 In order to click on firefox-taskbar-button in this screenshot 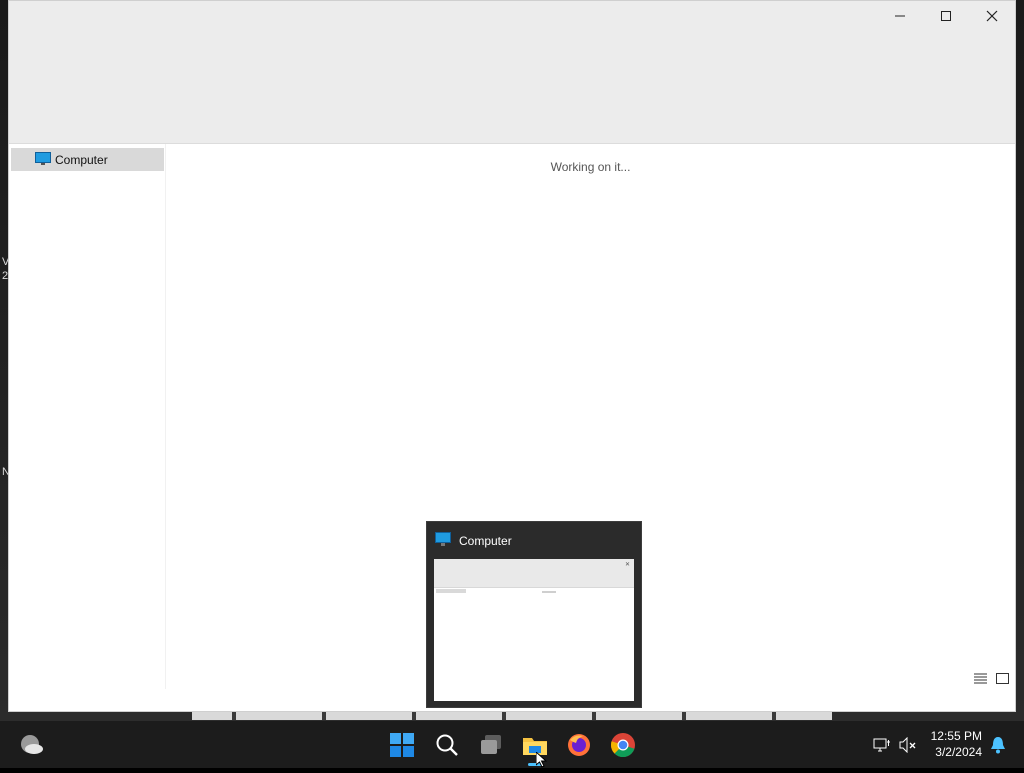, I will do `click(579, 745)`.